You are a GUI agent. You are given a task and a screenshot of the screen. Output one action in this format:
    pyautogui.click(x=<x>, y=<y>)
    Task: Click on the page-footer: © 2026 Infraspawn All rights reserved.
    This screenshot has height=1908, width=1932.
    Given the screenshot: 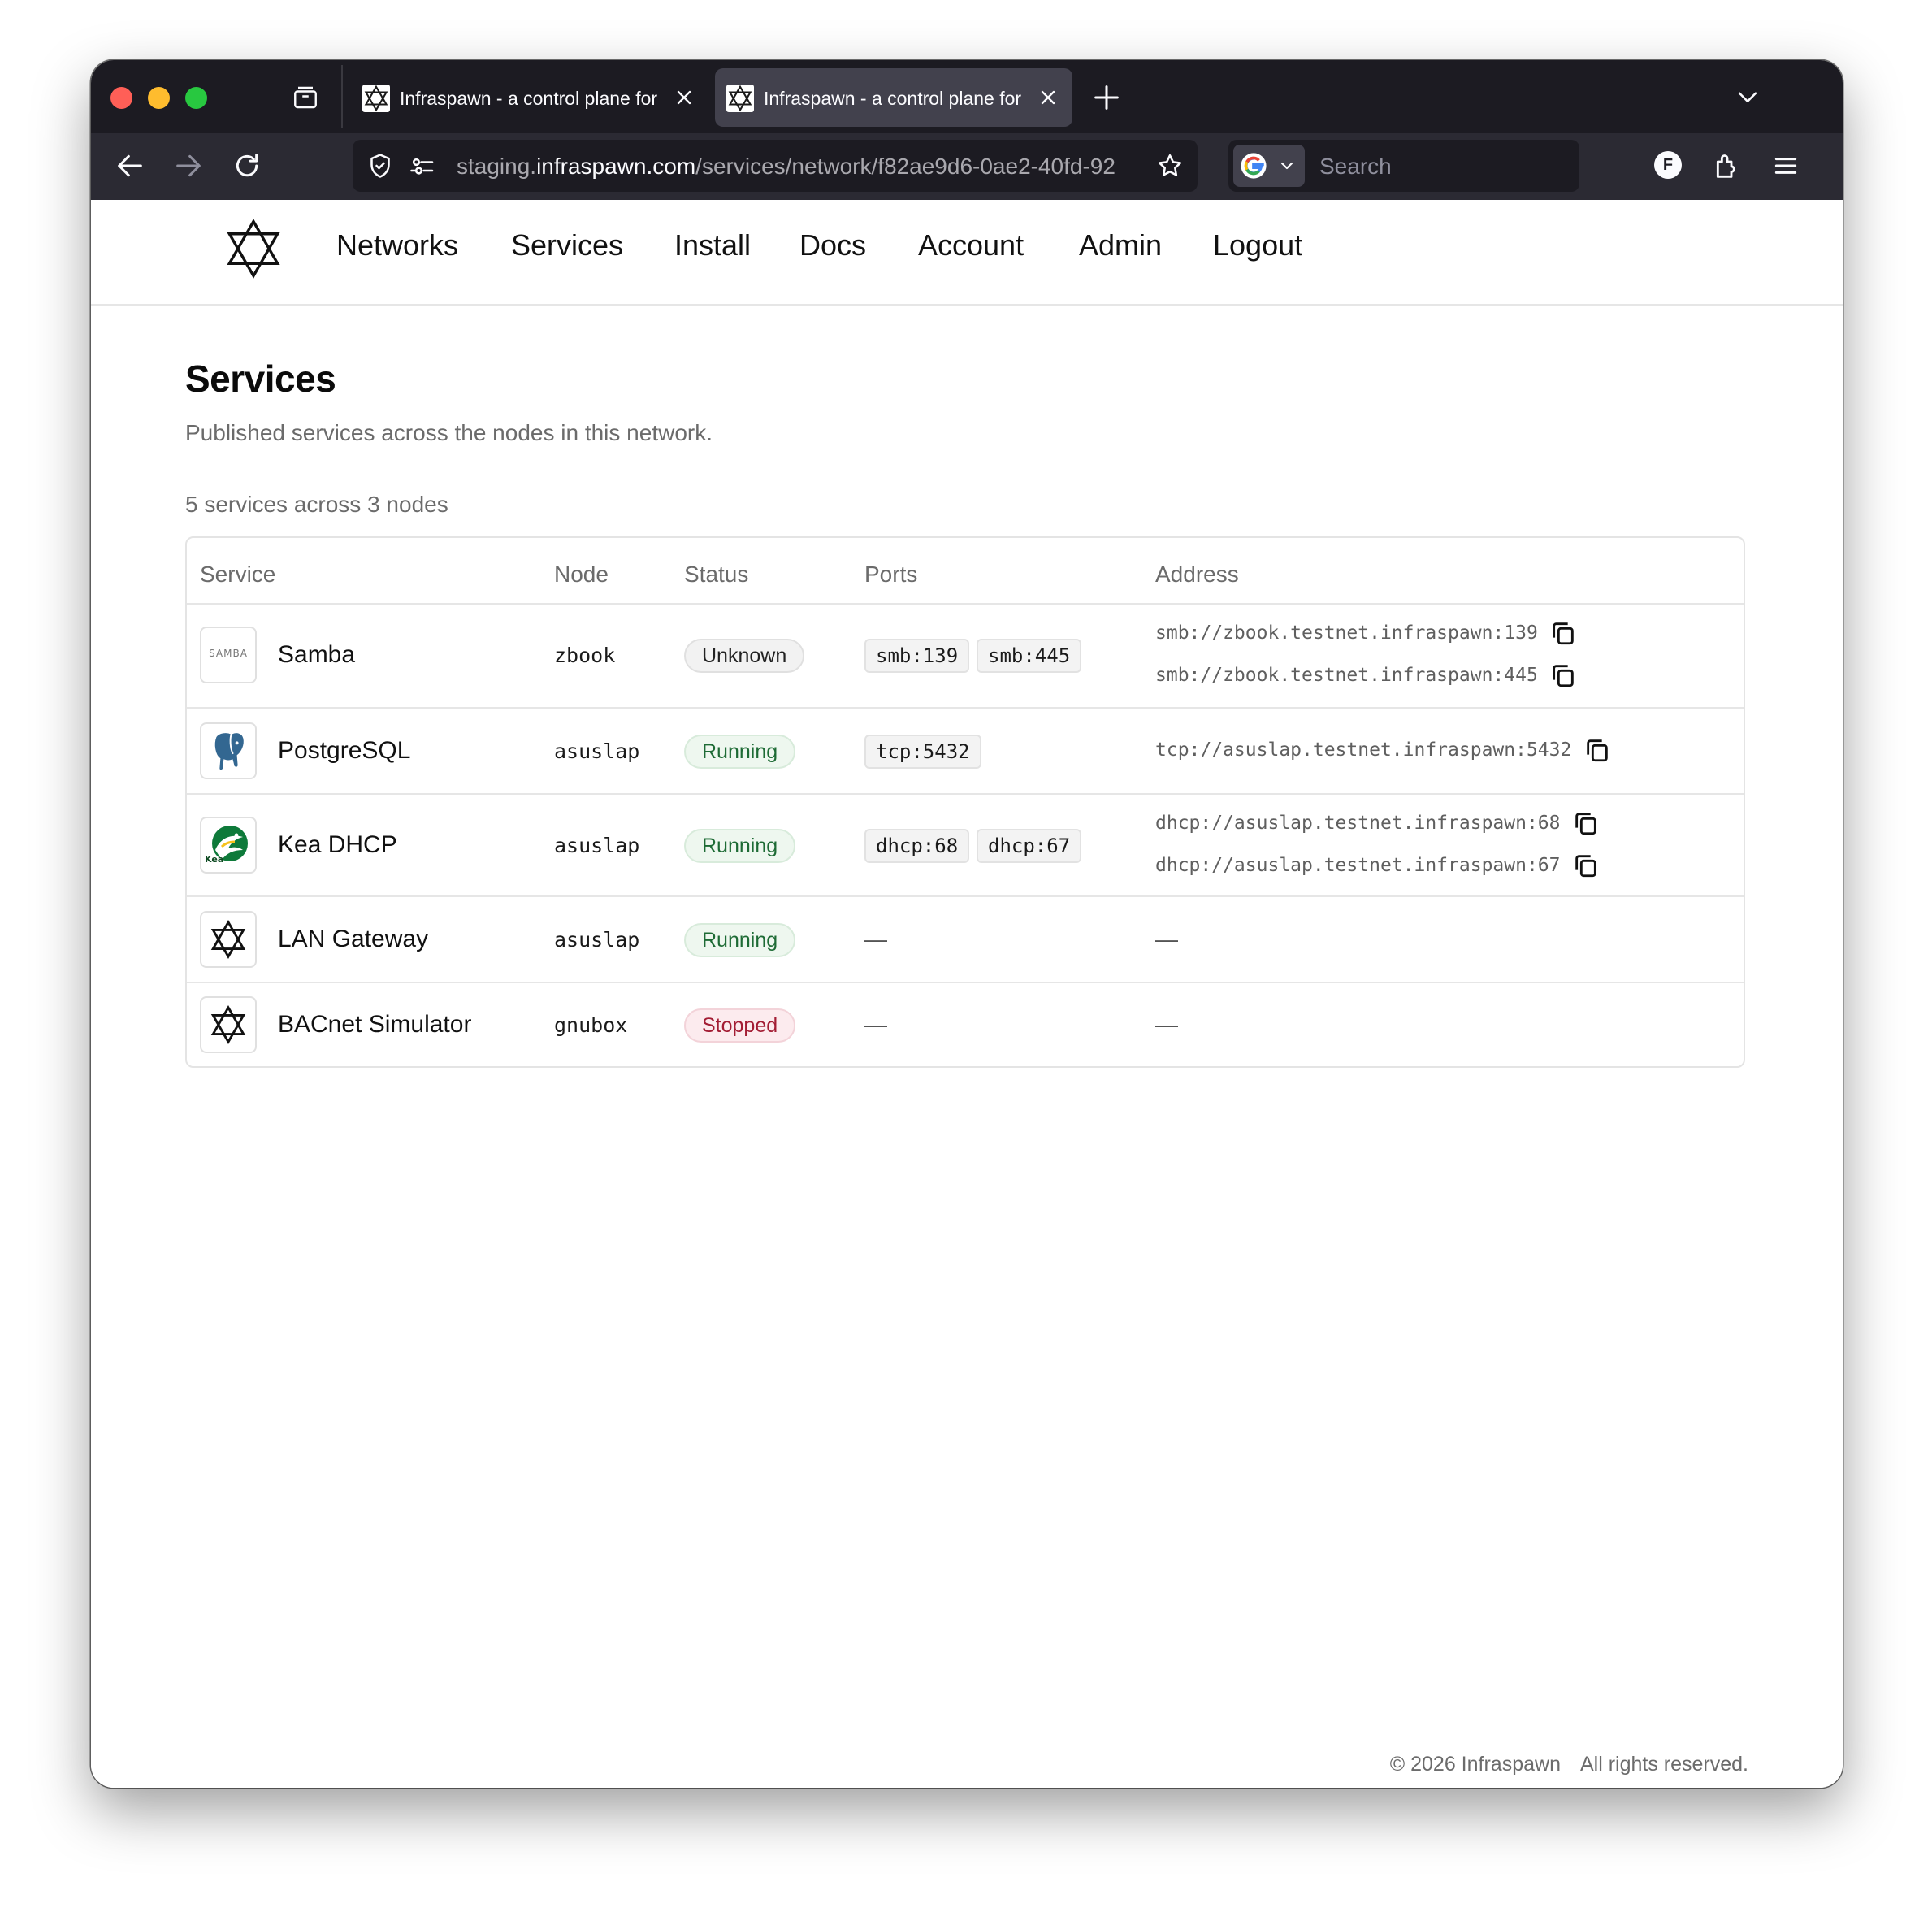 What is the action you would take?
    pyautogui.click(x=1569, y=1764)
    